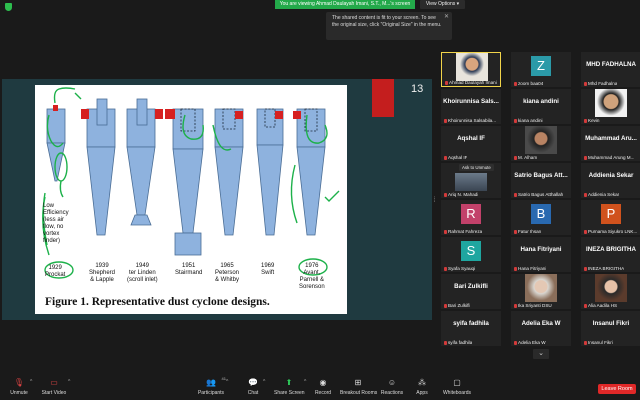  I want to click on cyclone-1976, so click(309, 172).